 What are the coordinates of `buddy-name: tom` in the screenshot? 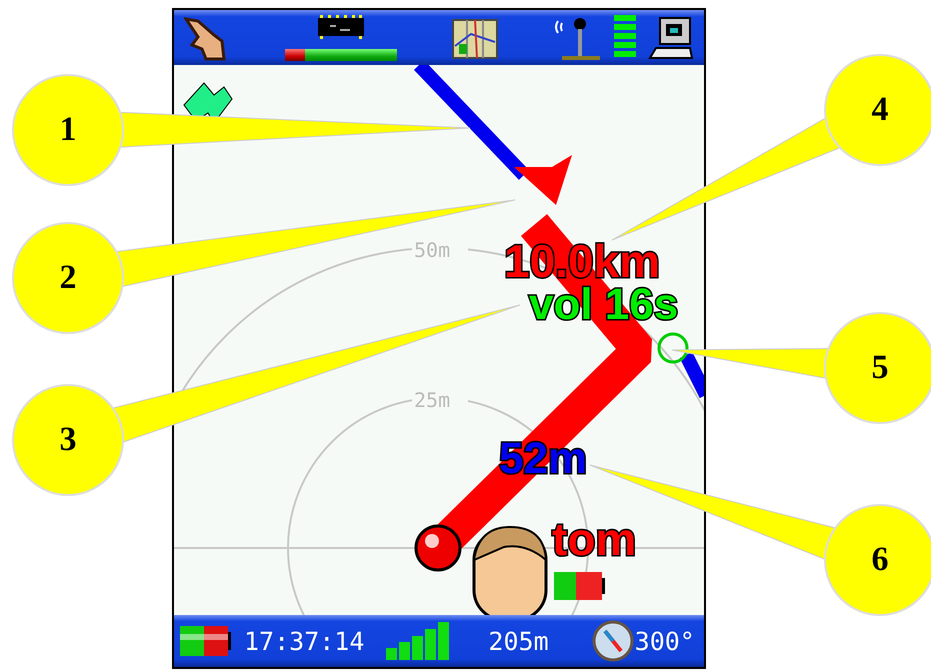 It's located at (594, 539).